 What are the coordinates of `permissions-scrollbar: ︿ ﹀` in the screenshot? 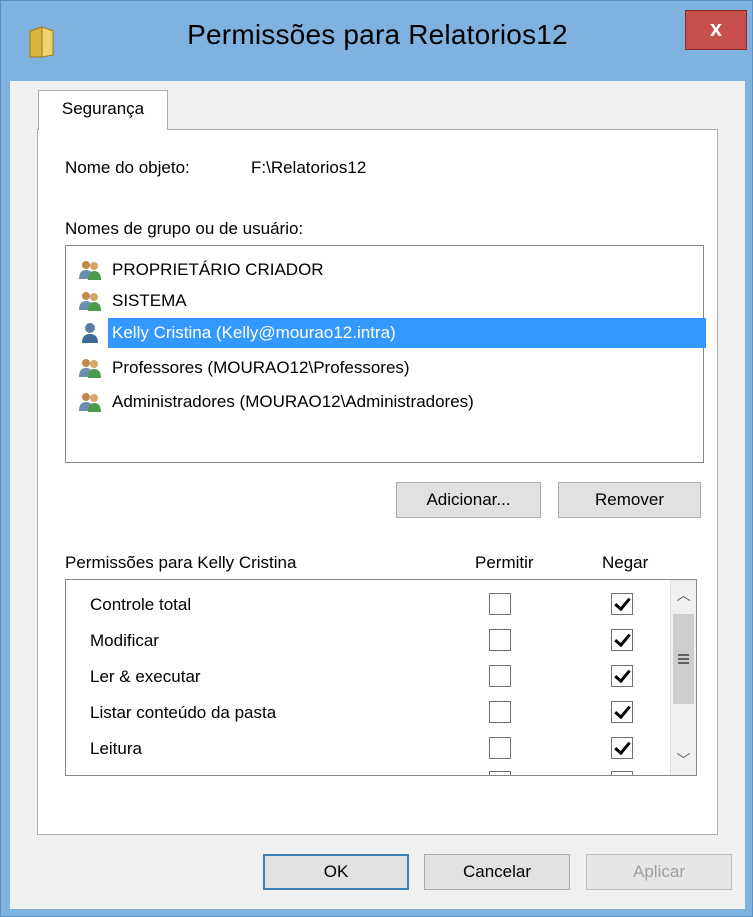 It's located at (683, 677).